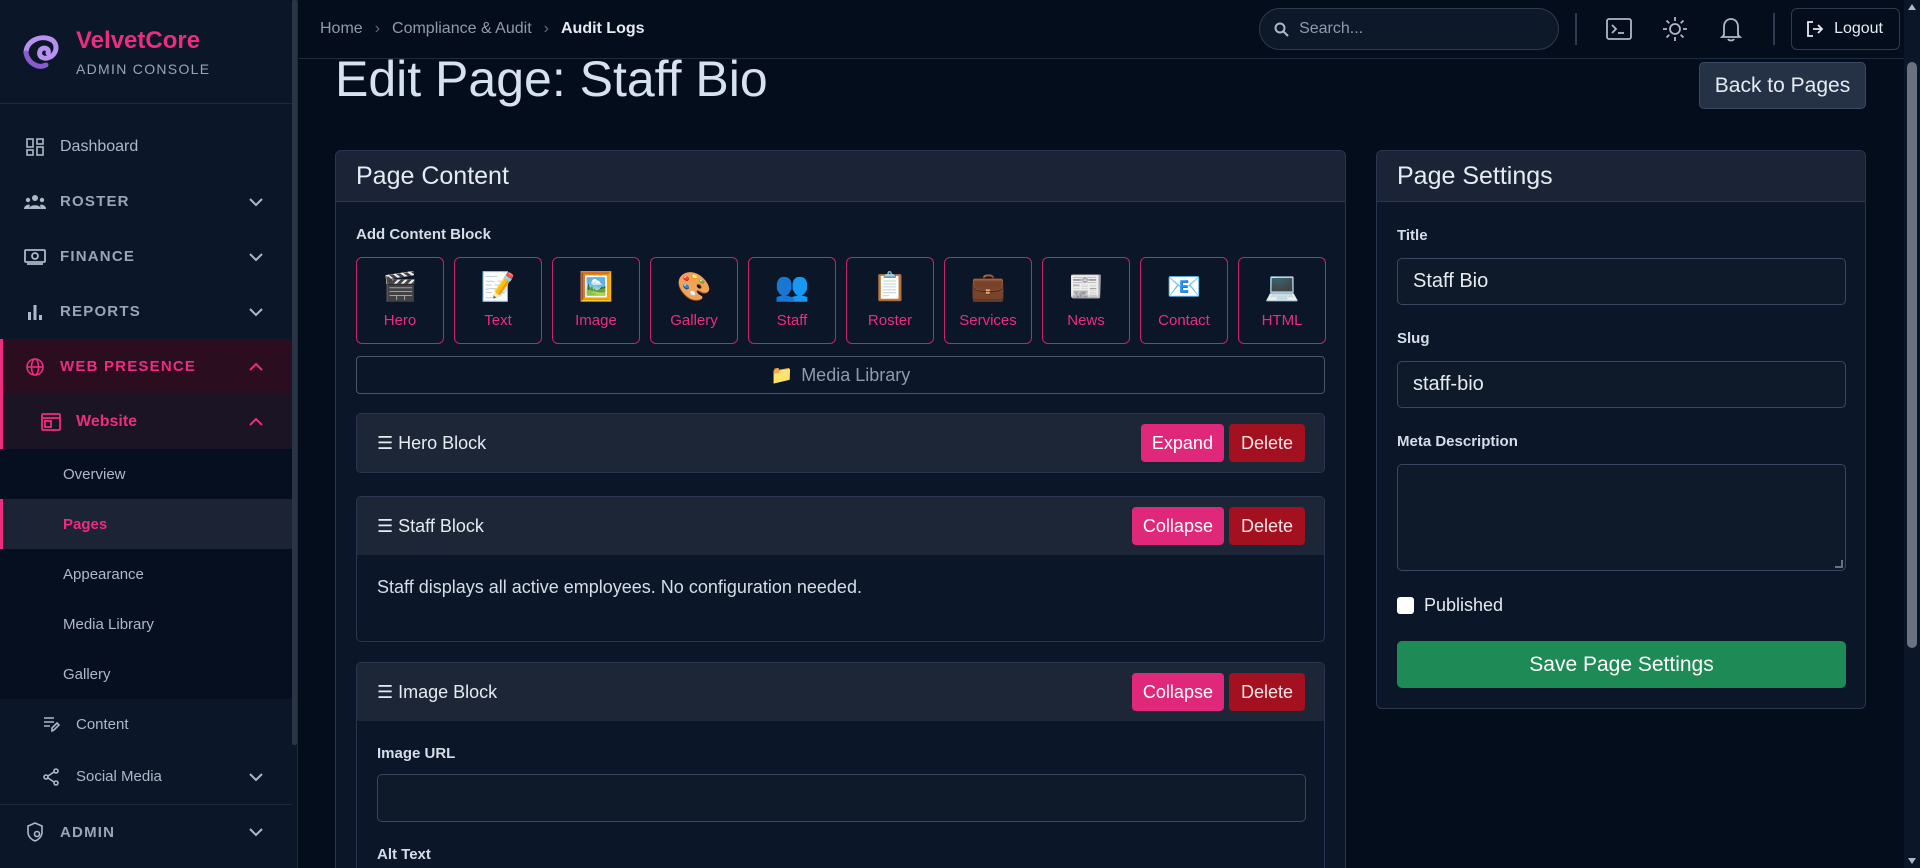 This screenshot has width=1920, height=868. I want to click on sidebar-sub-pages: Pages, so click(146, 524).